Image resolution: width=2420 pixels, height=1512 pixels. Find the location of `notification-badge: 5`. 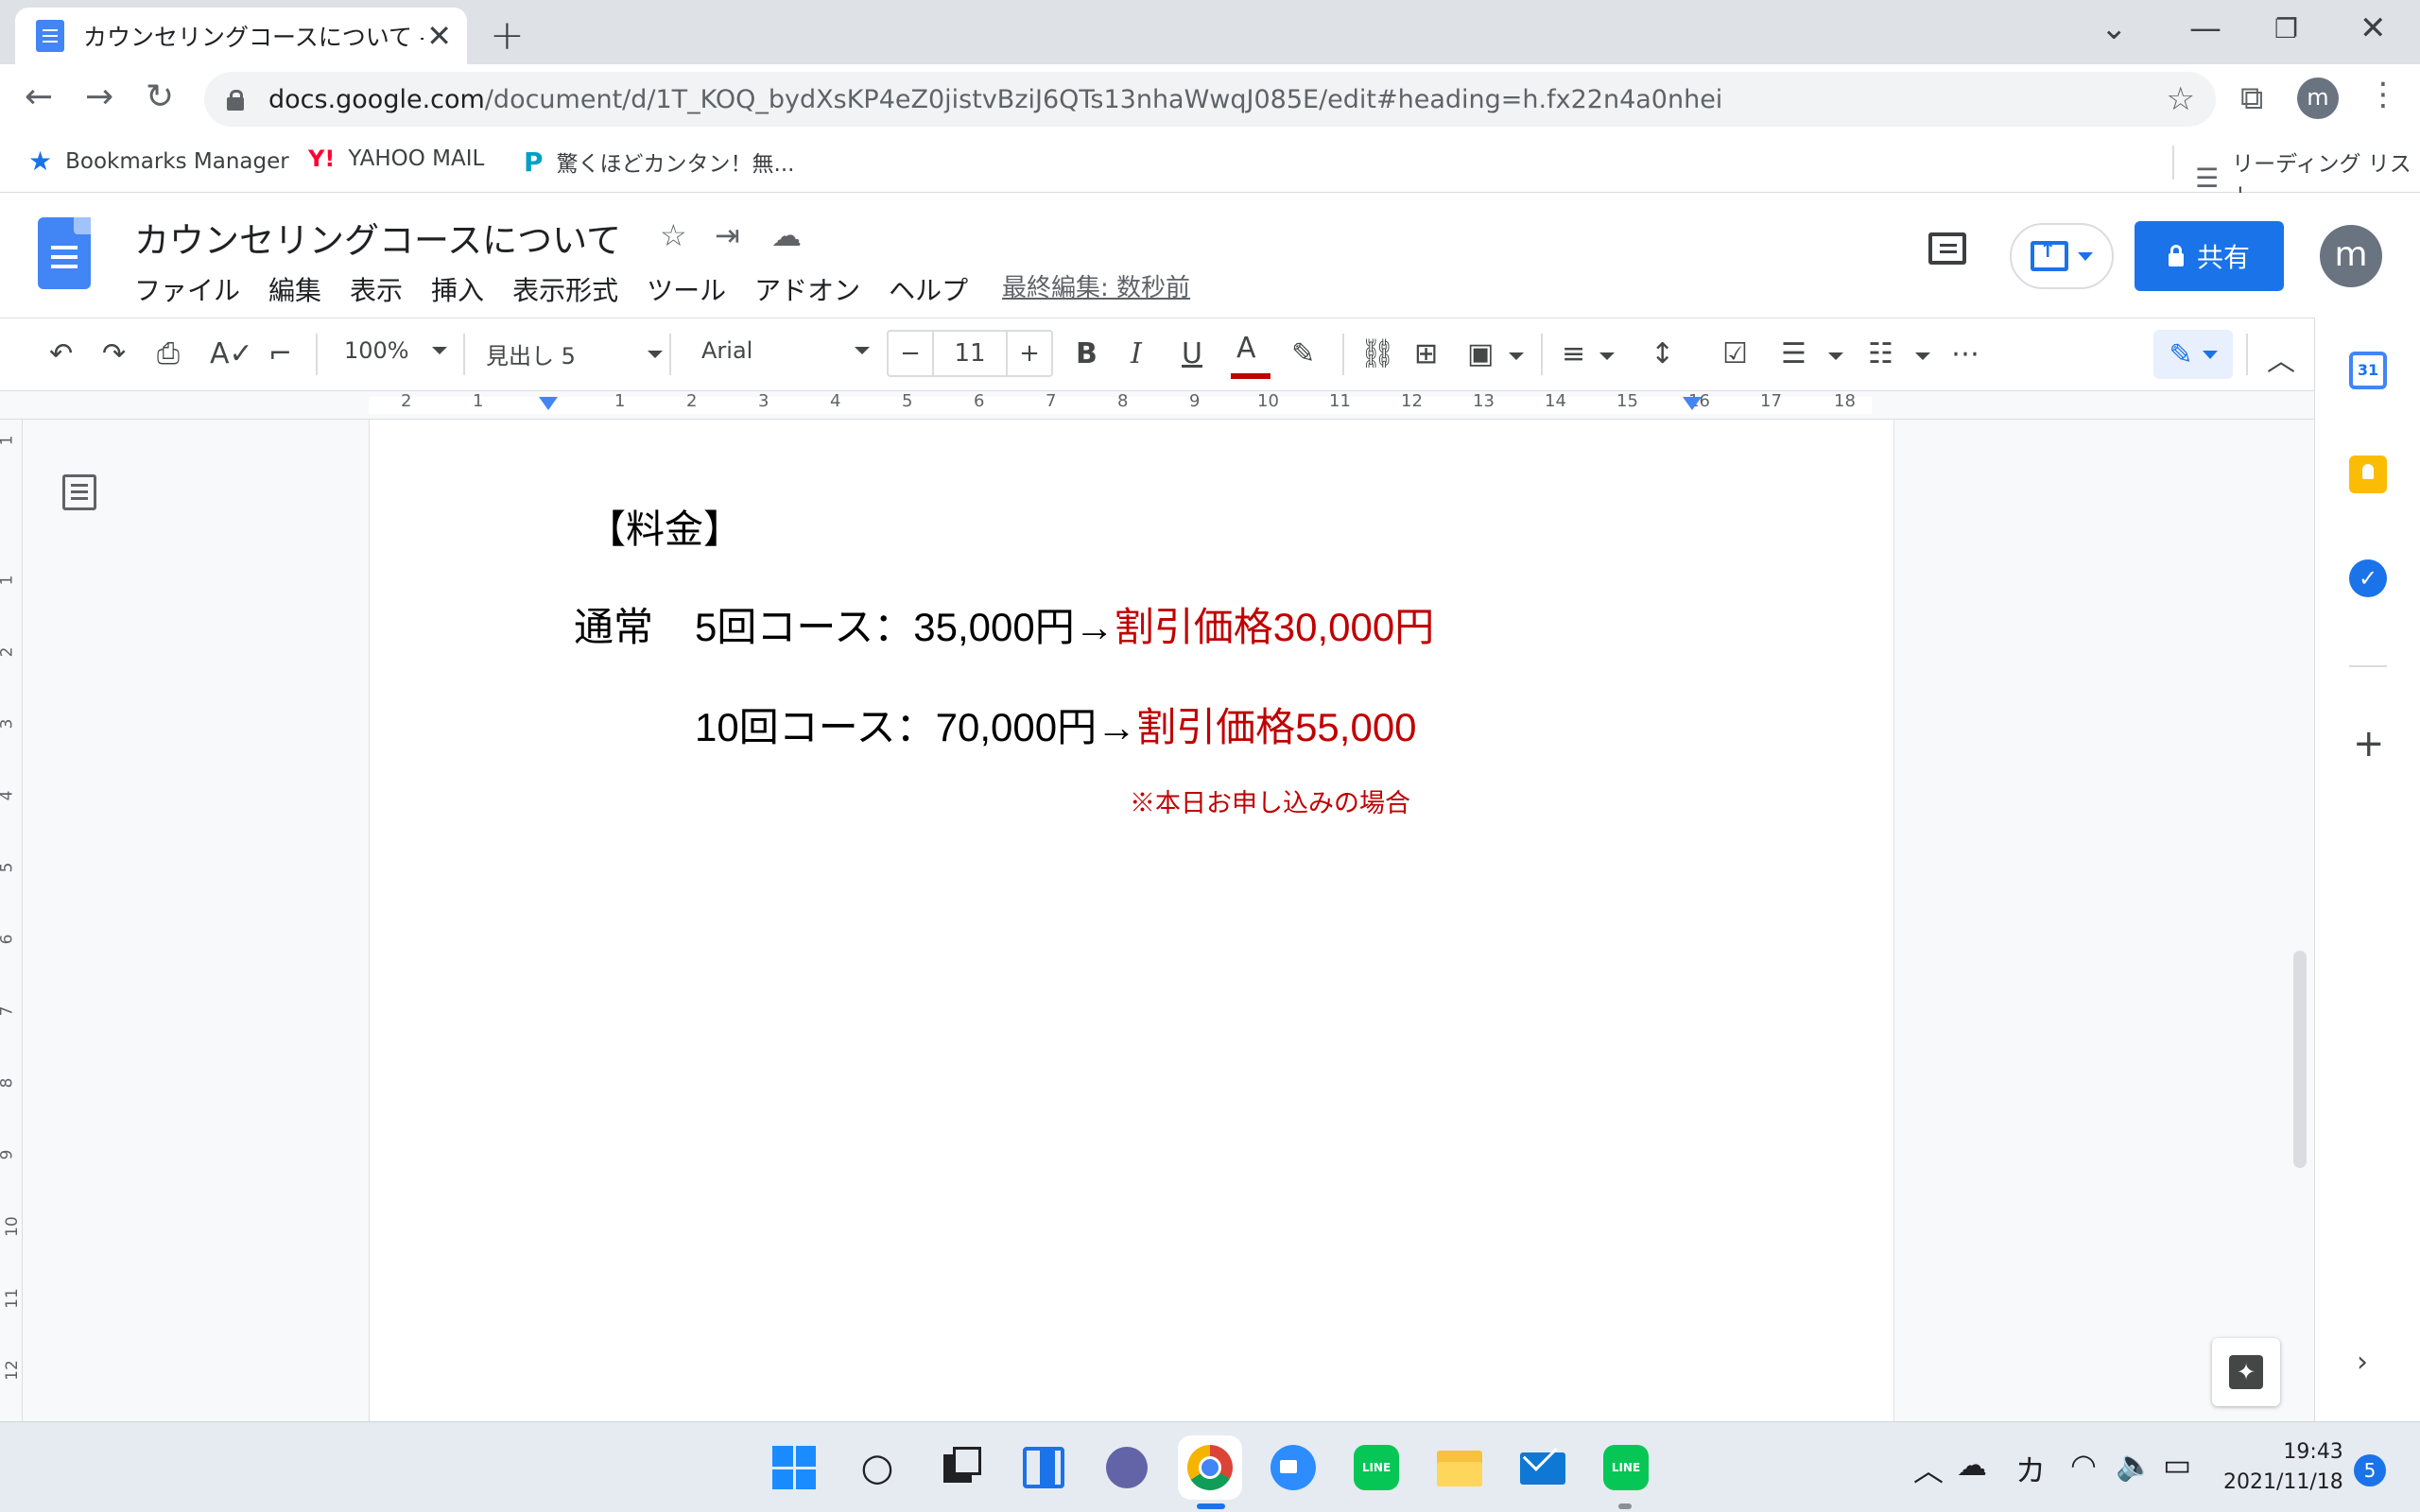

notification-badge: 5 is located at coordinates (2370, 1470).